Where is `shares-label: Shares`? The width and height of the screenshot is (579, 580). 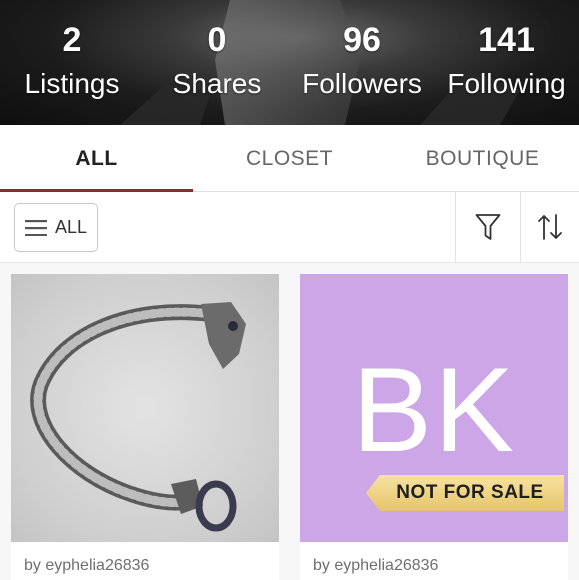 shares-label: Shares is located at coordinates (217, 83).